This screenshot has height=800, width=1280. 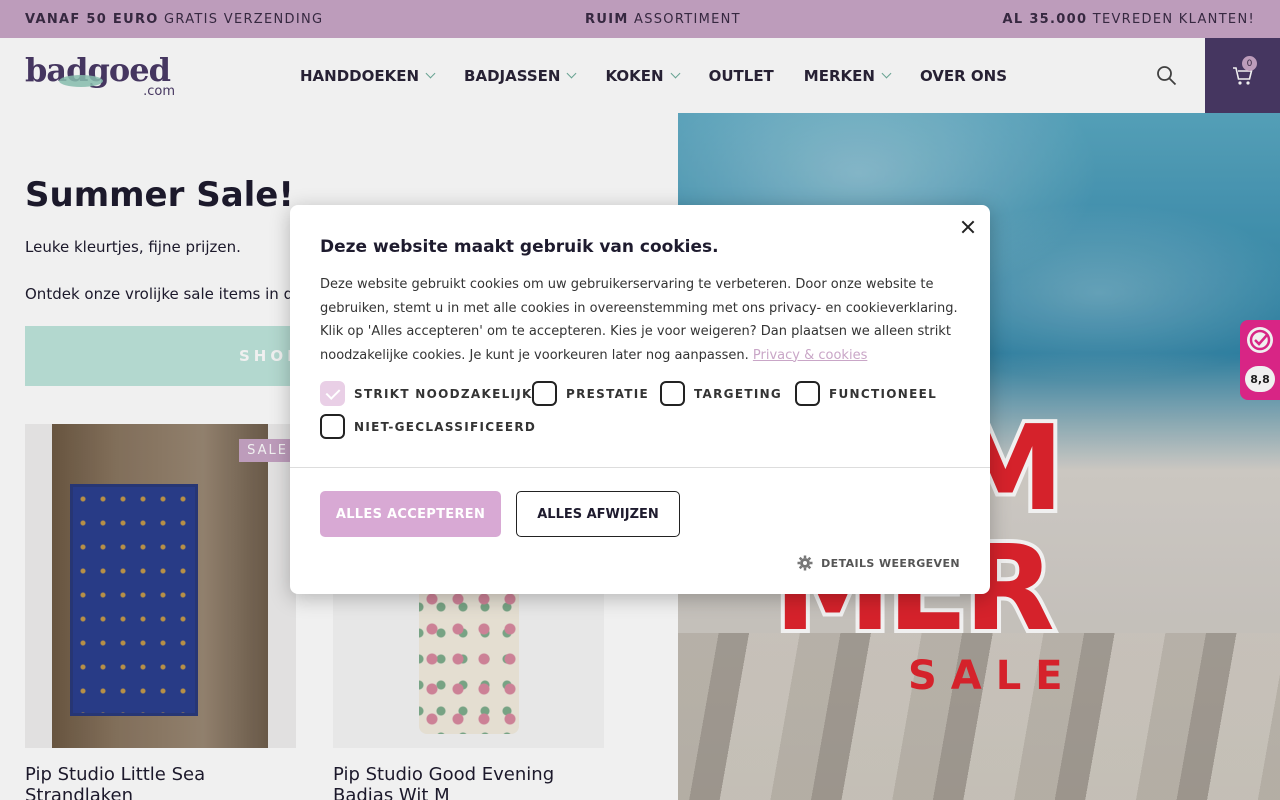 I want to click on checkbox-functioneel: FUNCTIONEEL, so click(x=866, y=393).